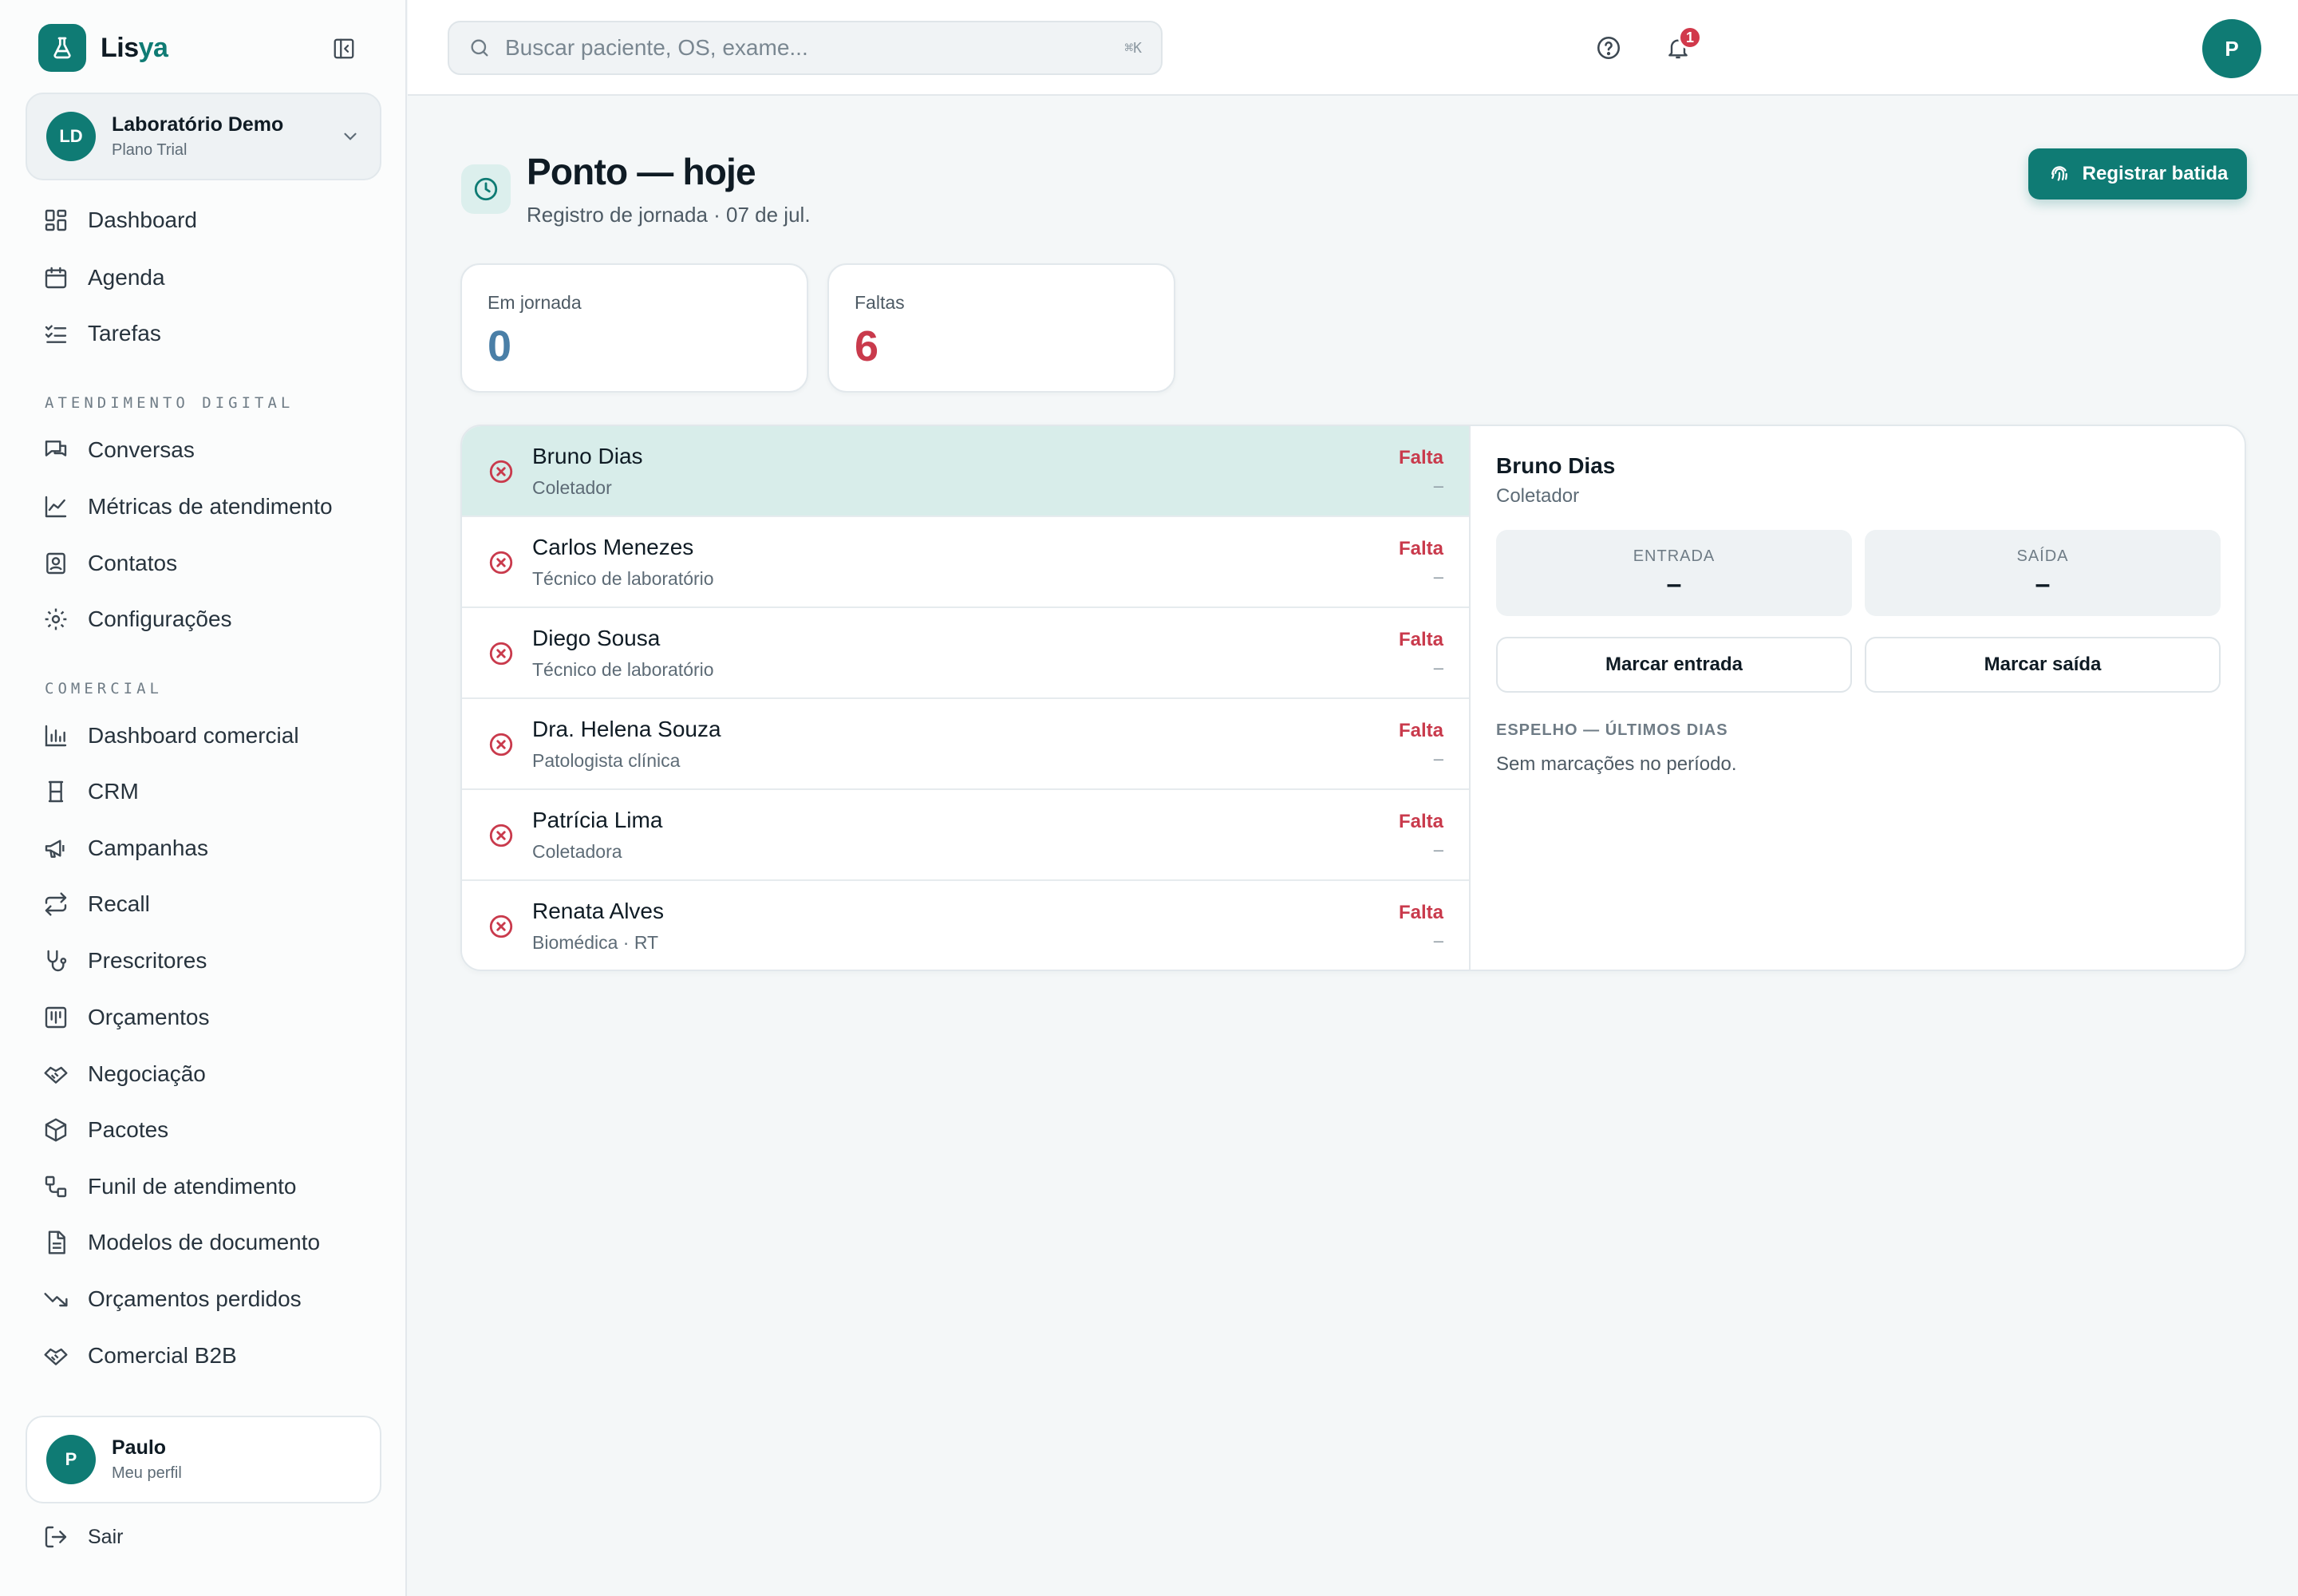 The width and height of the screenshot is (2298, 1596). I want to click on megaphone-icon, so click(55, 848).